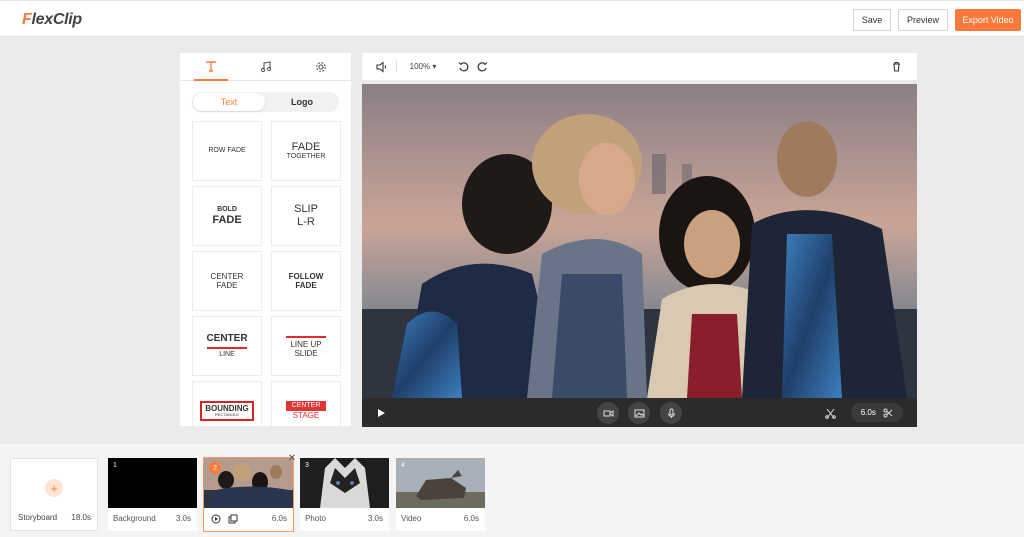 The image size is (1024, 537). What do you see at coordinates (306, 336) in the screenshot?
I see `red-overline` at bounding box center [306, 336].